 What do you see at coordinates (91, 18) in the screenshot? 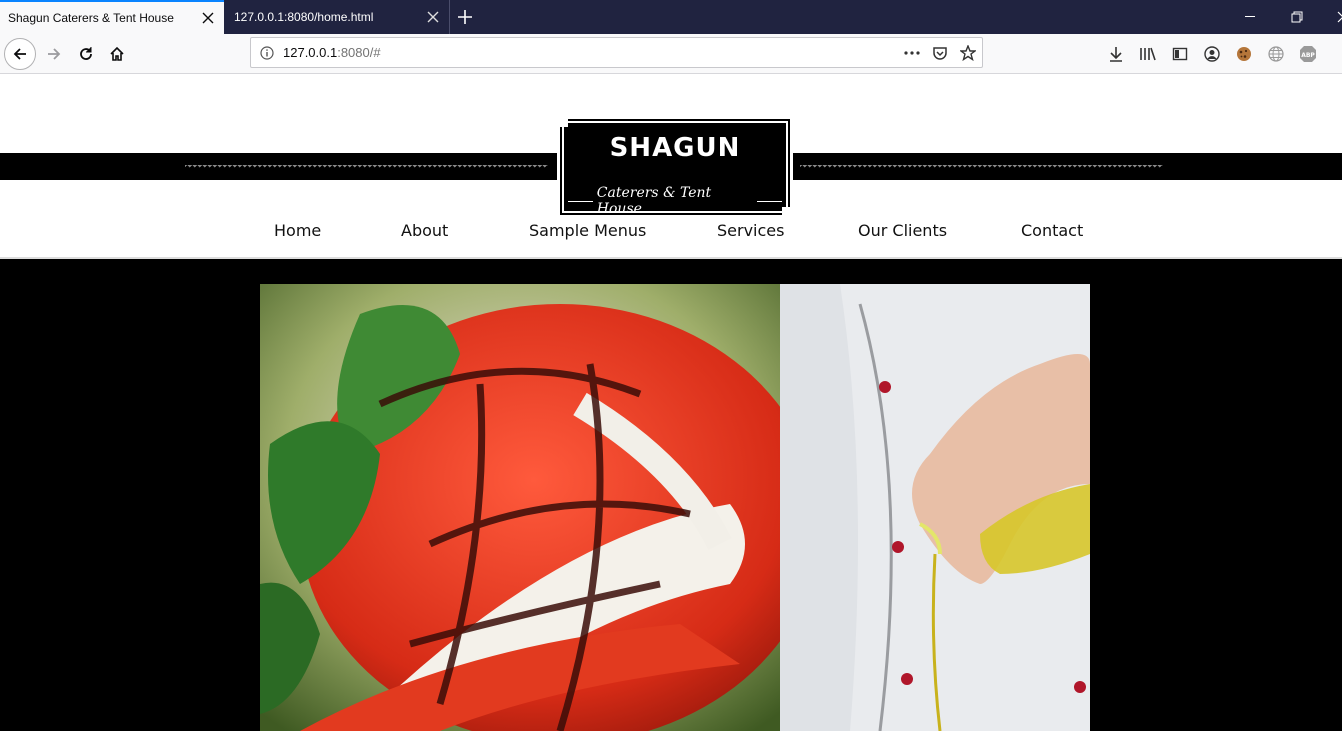
I see `tab-title: Shagun Caterers & Tent House` at bounding box center [91, 18].